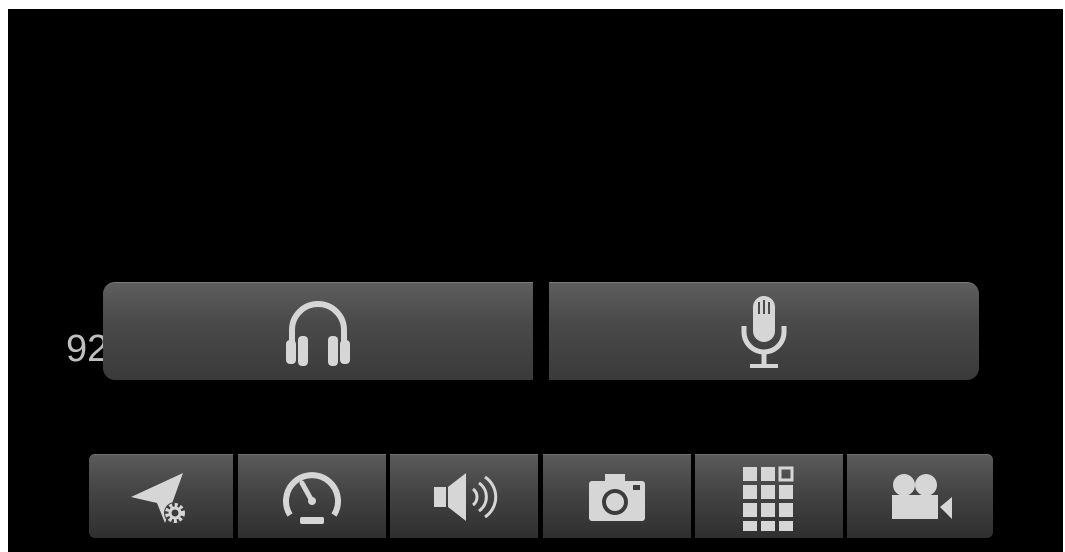  I want to click on video-camera-icon, so click(922, 496).